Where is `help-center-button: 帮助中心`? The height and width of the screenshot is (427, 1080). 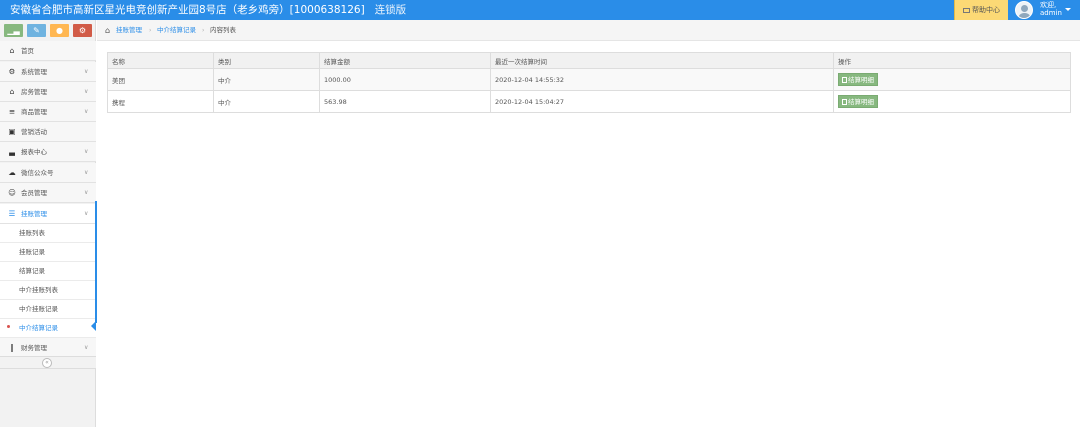
help-center-button: 帮助中心 is located at coordinates (981, 10).